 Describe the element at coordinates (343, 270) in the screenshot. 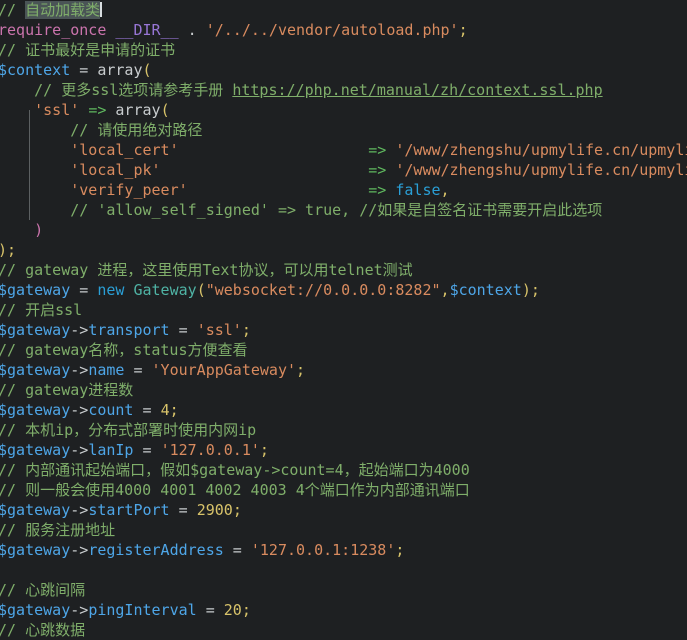

I see `code-line: // gateway 进程，这里使用Text协议，可以用telnet测试` at that location.